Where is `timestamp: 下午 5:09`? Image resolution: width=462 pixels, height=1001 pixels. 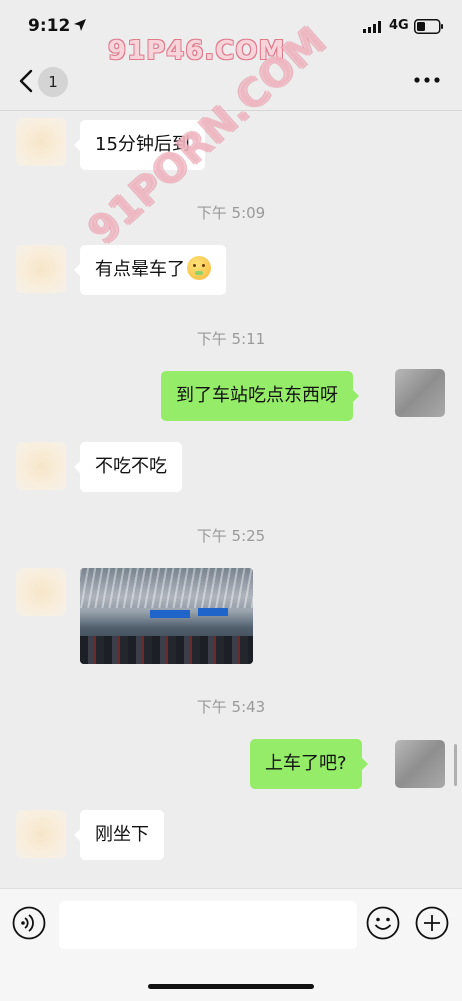
timestamp: 下午 5:09 is located at coordinates (231, 213).